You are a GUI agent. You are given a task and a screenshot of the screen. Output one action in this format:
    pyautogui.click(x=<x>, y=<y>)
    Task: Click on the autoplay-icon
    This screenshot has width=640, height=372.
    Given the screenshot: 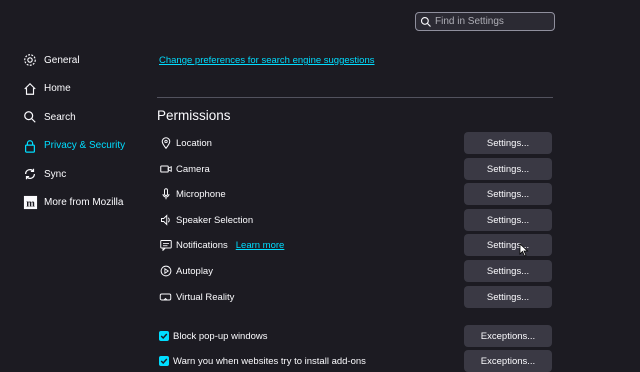 What is the action you would take?
    pyautogui.click(x=165, y=271)
    